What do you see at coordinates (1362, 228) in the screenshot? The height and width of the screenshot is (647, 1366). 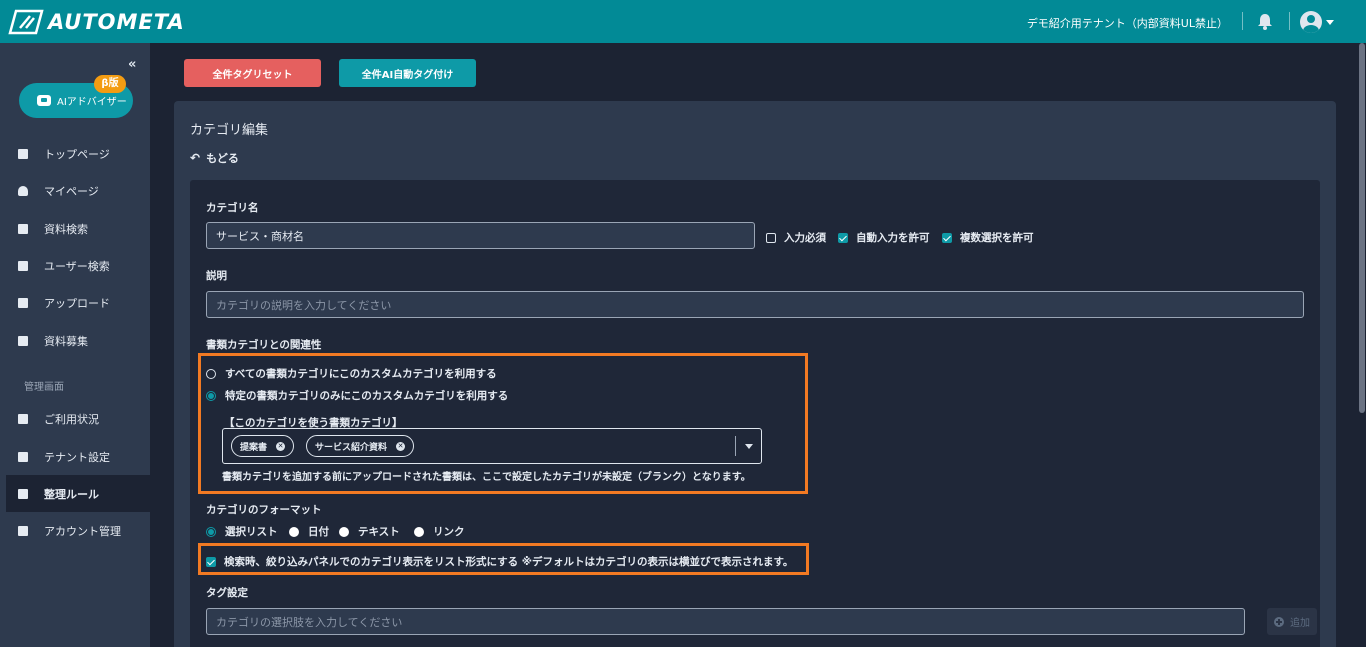 I see `scrollbar-thumb` at bounding box center [1362, 228].